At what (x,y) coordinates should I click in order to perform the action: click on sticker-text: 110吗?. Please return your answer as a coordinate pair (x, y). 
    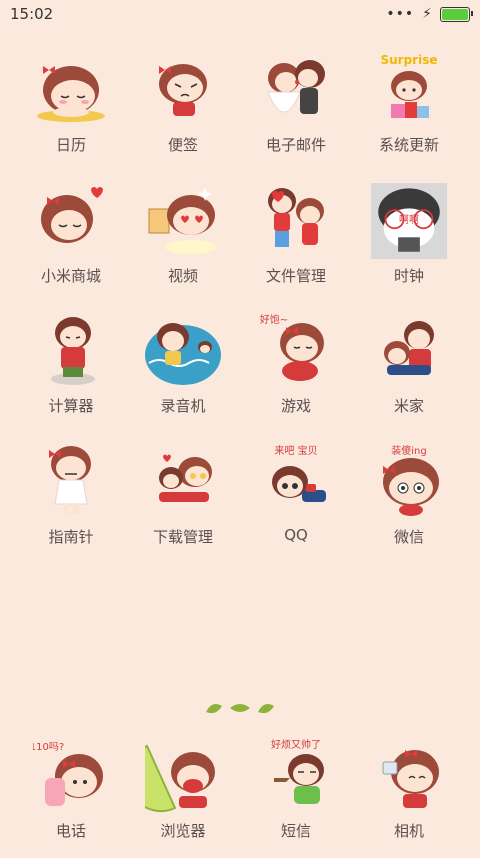
    Looking at the image, I should click on (48, 747).